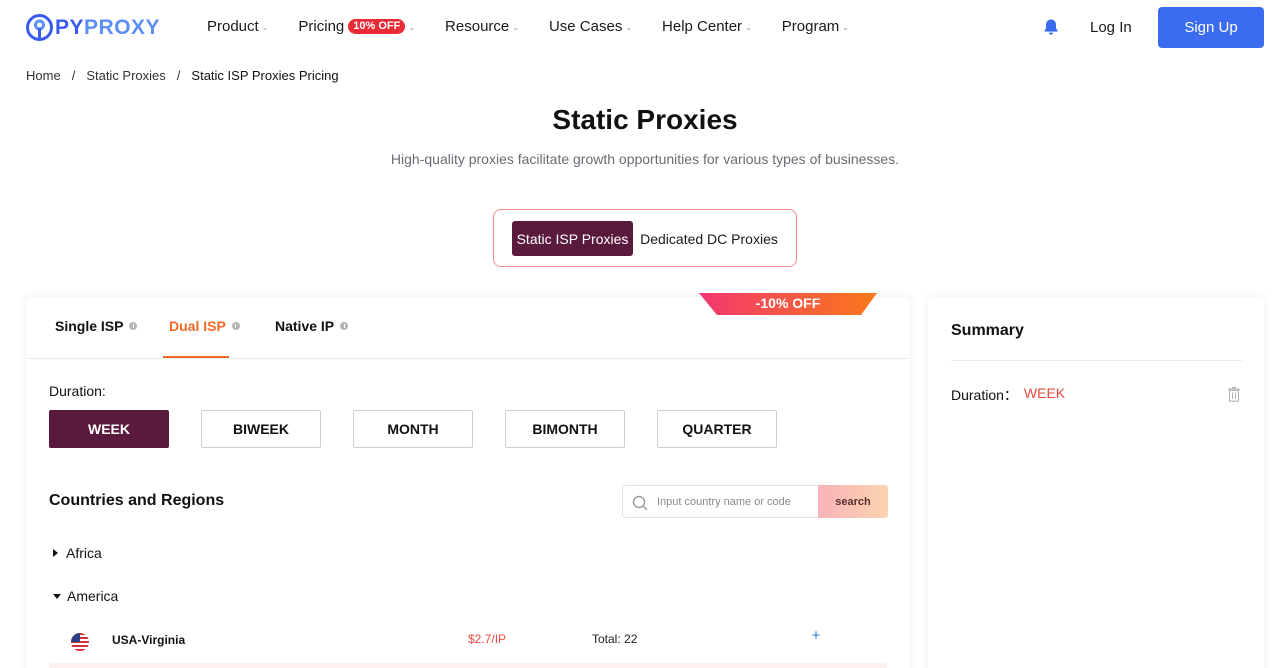  I want to click on region-africa-label: Africa, so click(84, 553).